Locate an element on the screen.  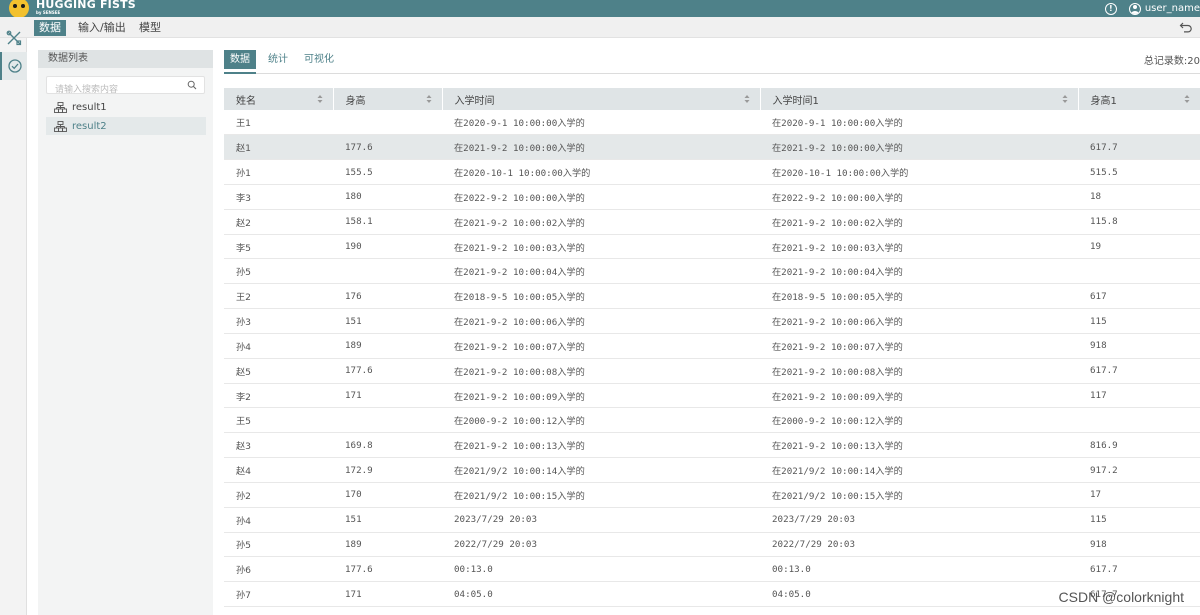
table-cell: 在2018-9-5 10:00:05入学的 is located at coordinates (919, 296).